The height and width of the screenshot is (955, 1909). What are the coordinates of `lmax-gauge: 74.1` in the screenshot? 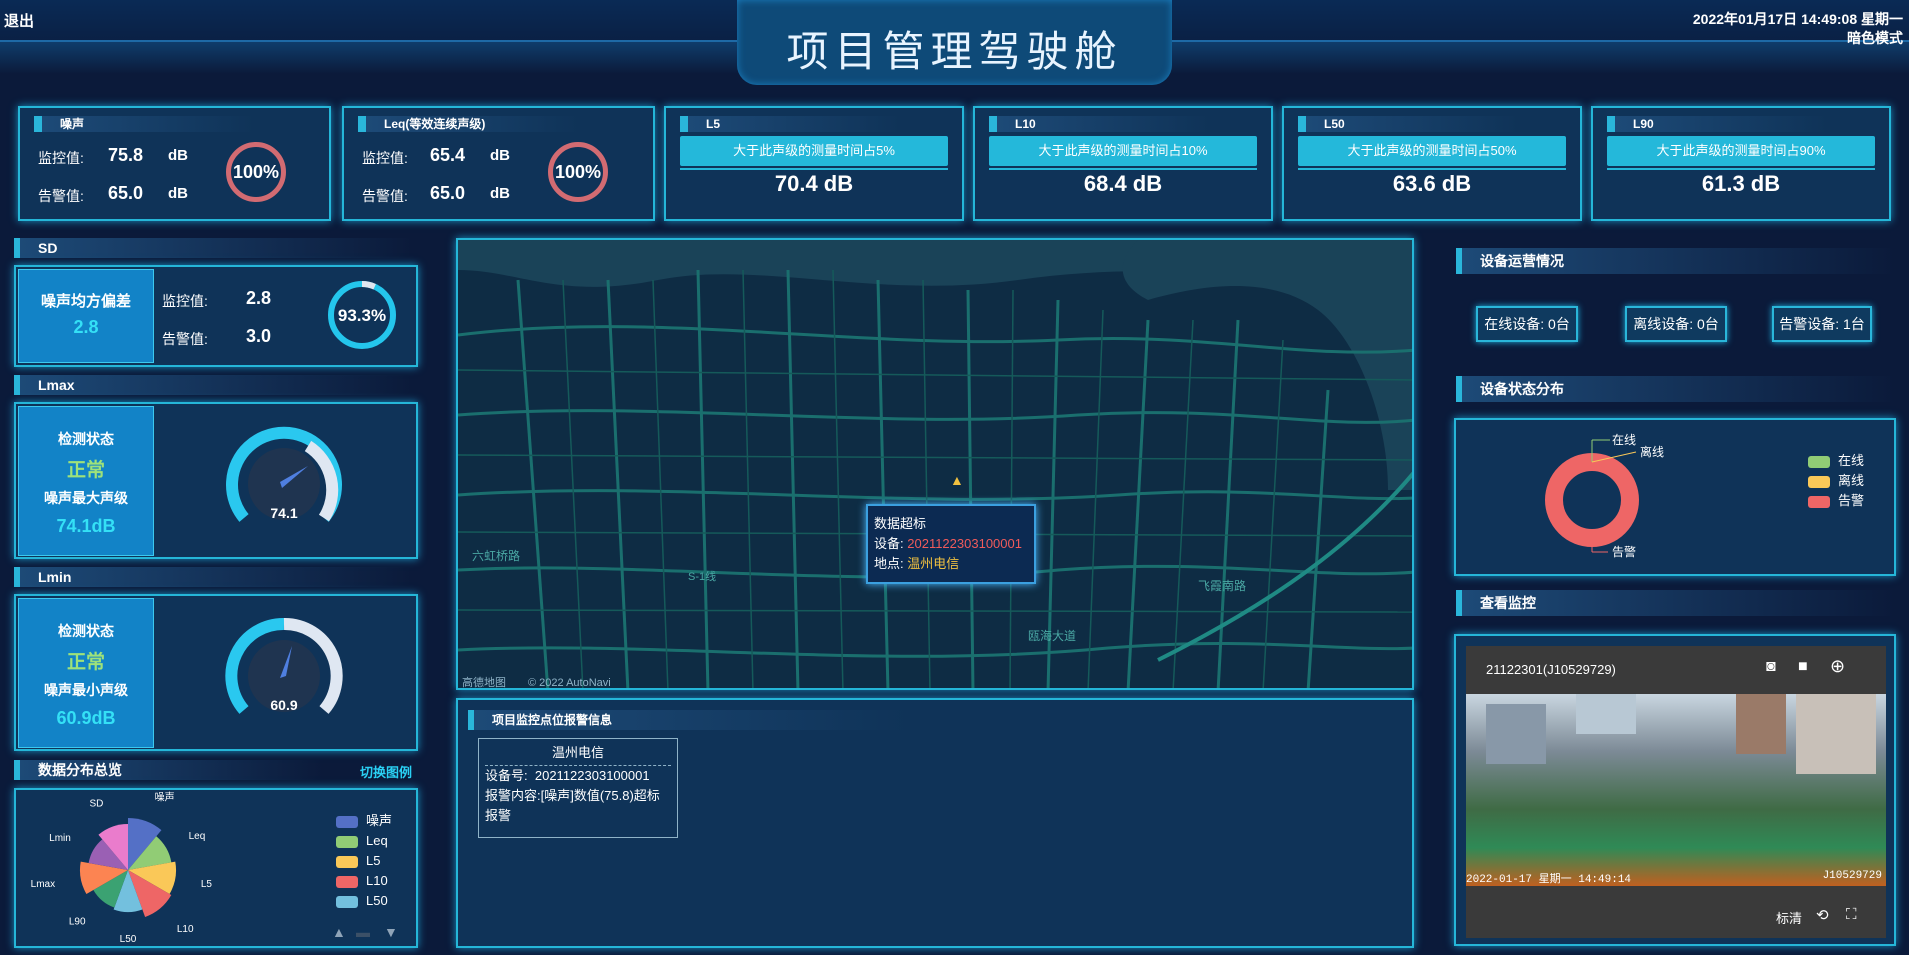 It's located at (284, 474).